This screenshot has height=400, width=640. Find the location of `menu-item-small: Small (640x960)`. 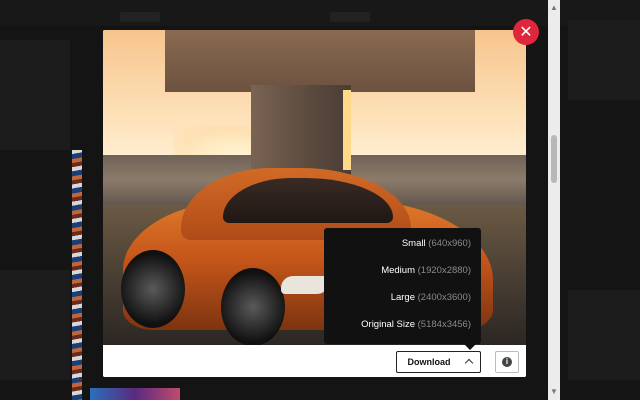

menu-item-small: Small (640x960) is located at coordinates (436, 246).